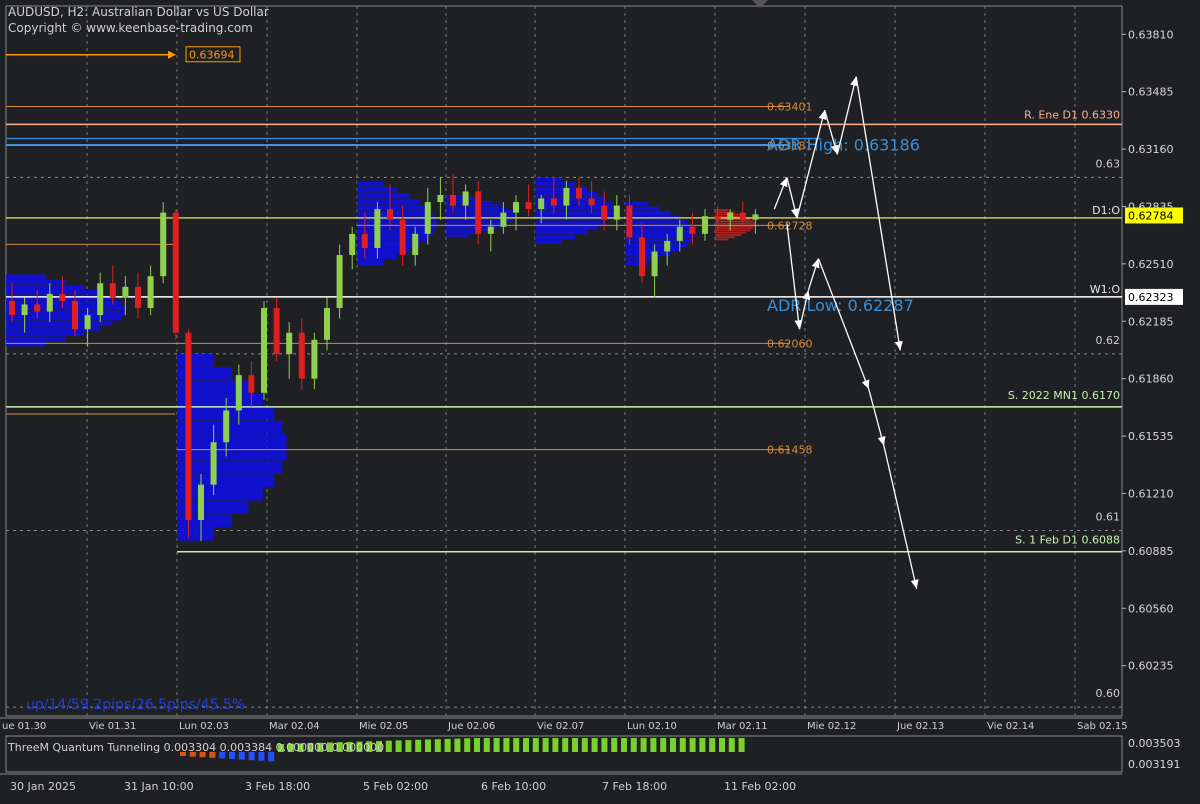 The height and width of the screenshot is (804, 1200). What do you see at coordinates (1102, 726) in the screenshot?
I see `time-tick-label: Sab 02.15` at bounding box center [1102, 726].